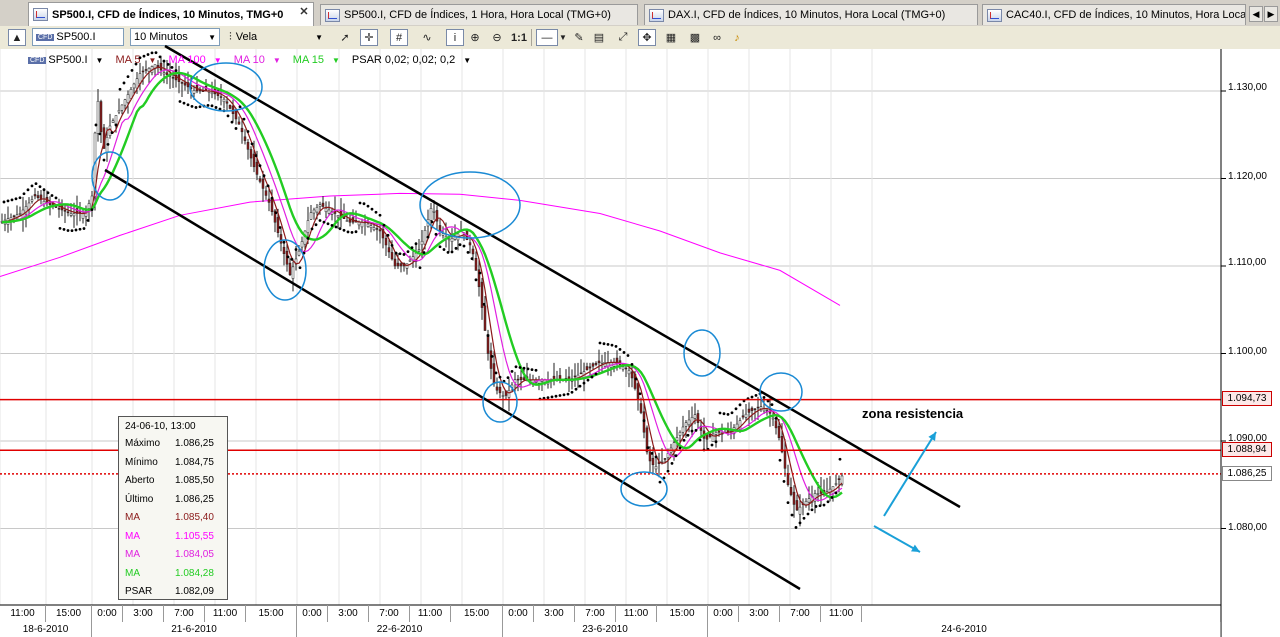 This screenshot has width=1280, height=637. What do you see at coordinates (175, 443) in the screenshot?
I see `data-window-row: Máximo 1.086,25` at bounding box center [175, 443].